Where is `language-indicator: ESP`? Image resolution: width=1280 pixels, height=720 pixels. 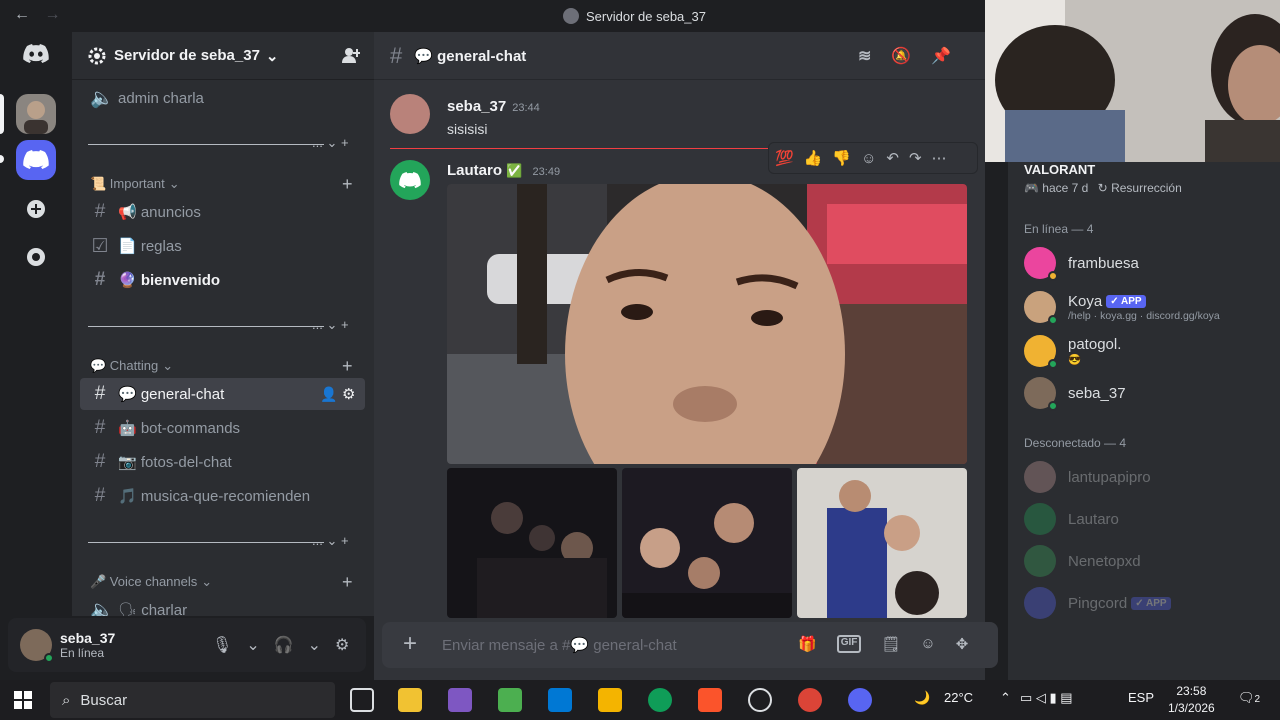 language-indicator: ESP is located at coordinates (1141, 697).